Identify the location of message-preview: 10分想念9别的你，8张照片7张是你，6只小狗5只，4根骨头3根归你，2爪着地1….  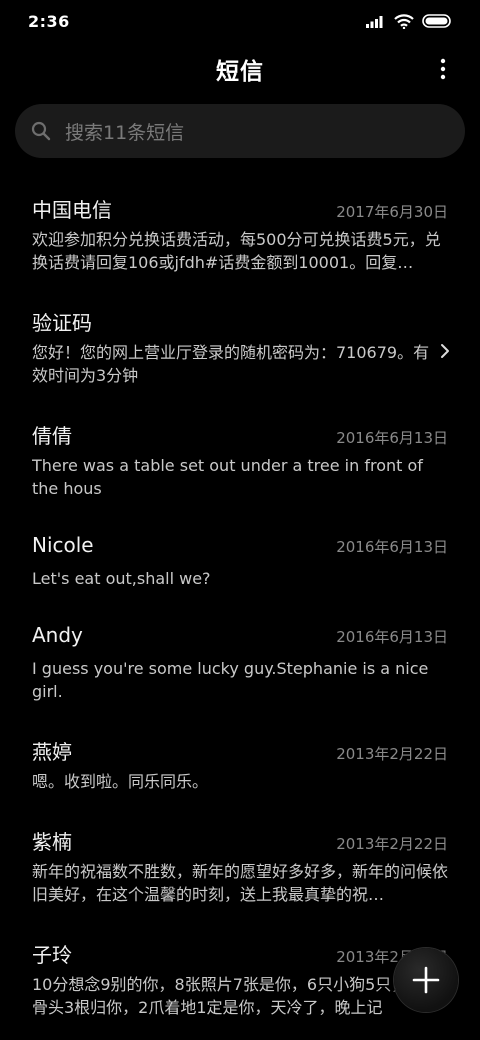
(233, 996).